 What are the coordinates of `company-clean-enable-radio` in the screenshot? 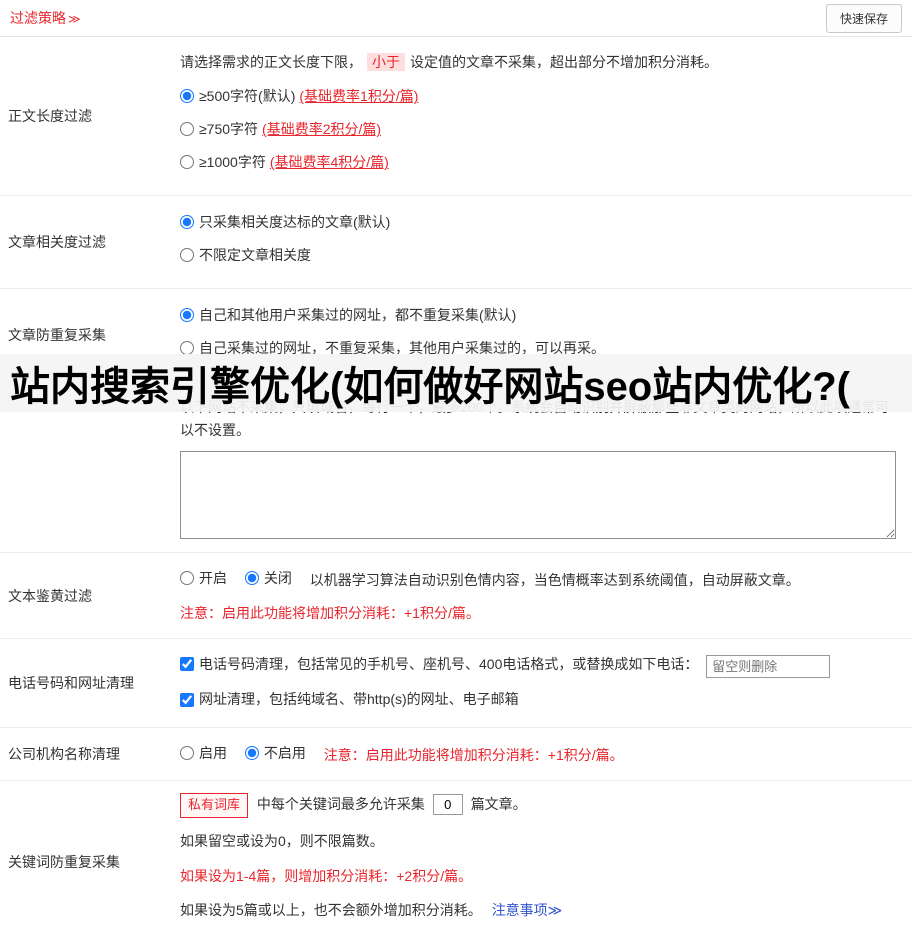 It's located at (187, 753).